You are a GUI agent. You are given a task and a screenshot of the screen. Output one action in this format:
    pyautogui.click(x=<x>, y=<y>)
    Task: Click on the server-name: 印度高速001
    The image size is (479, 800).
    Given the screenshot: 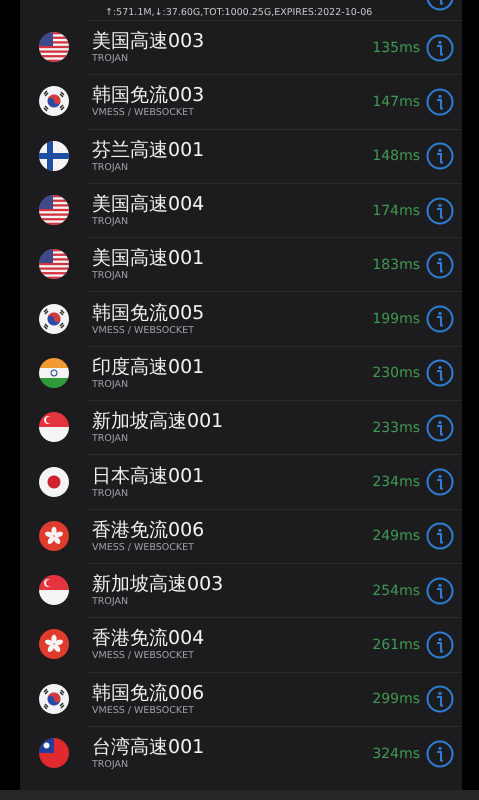 What is the action you would take?
    pyautogui.click(x=149, y=367)
    